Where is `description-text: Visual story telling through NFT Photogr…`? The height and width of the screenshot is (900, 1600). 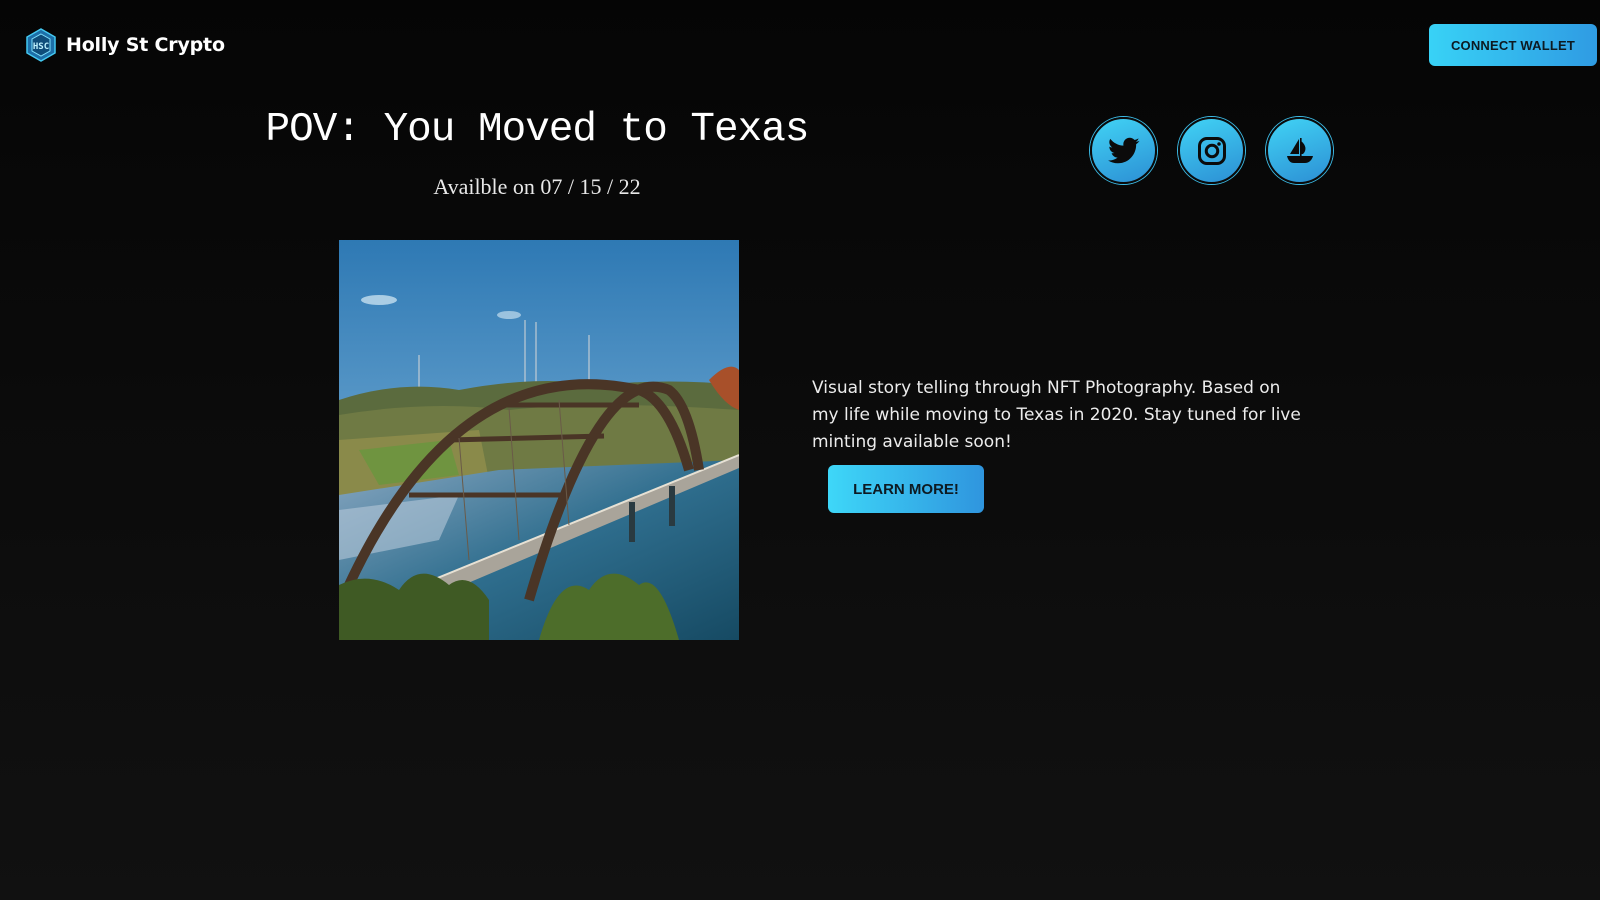
description-text: Visual story telling through NFT Photogr… is located at coordinates (1056, 415).